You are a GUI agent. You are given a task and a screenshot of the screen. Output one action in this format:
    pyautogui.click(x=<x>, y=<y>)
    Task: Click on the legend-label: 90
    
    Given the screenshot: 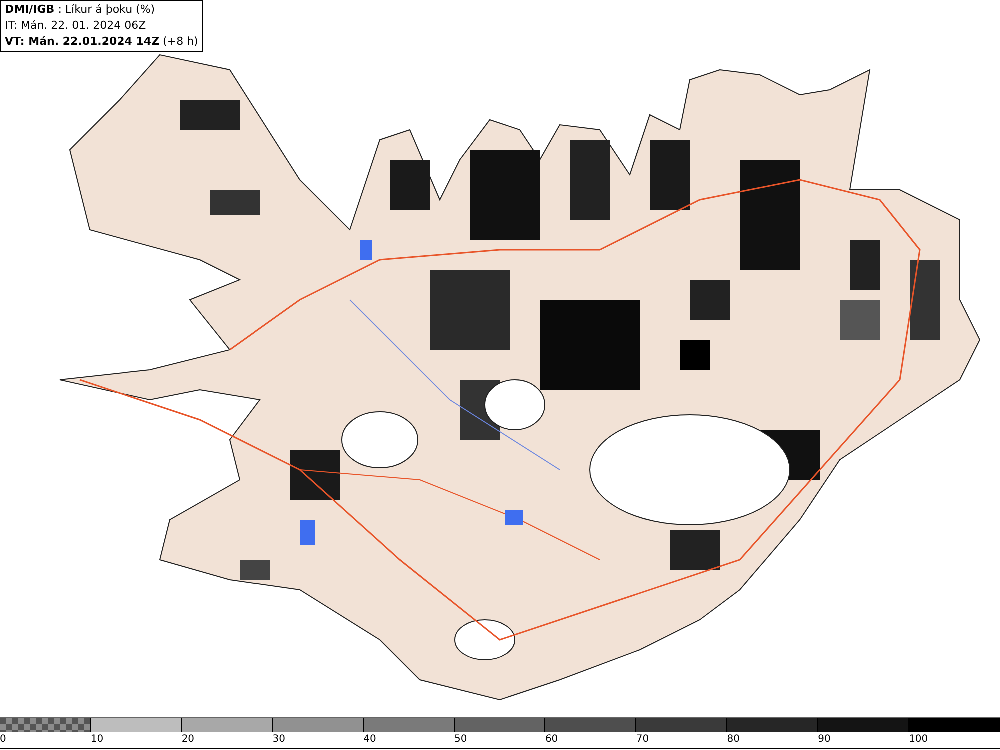 What is the action you would take?
    pyautogui.click(x=824, y=740)
    